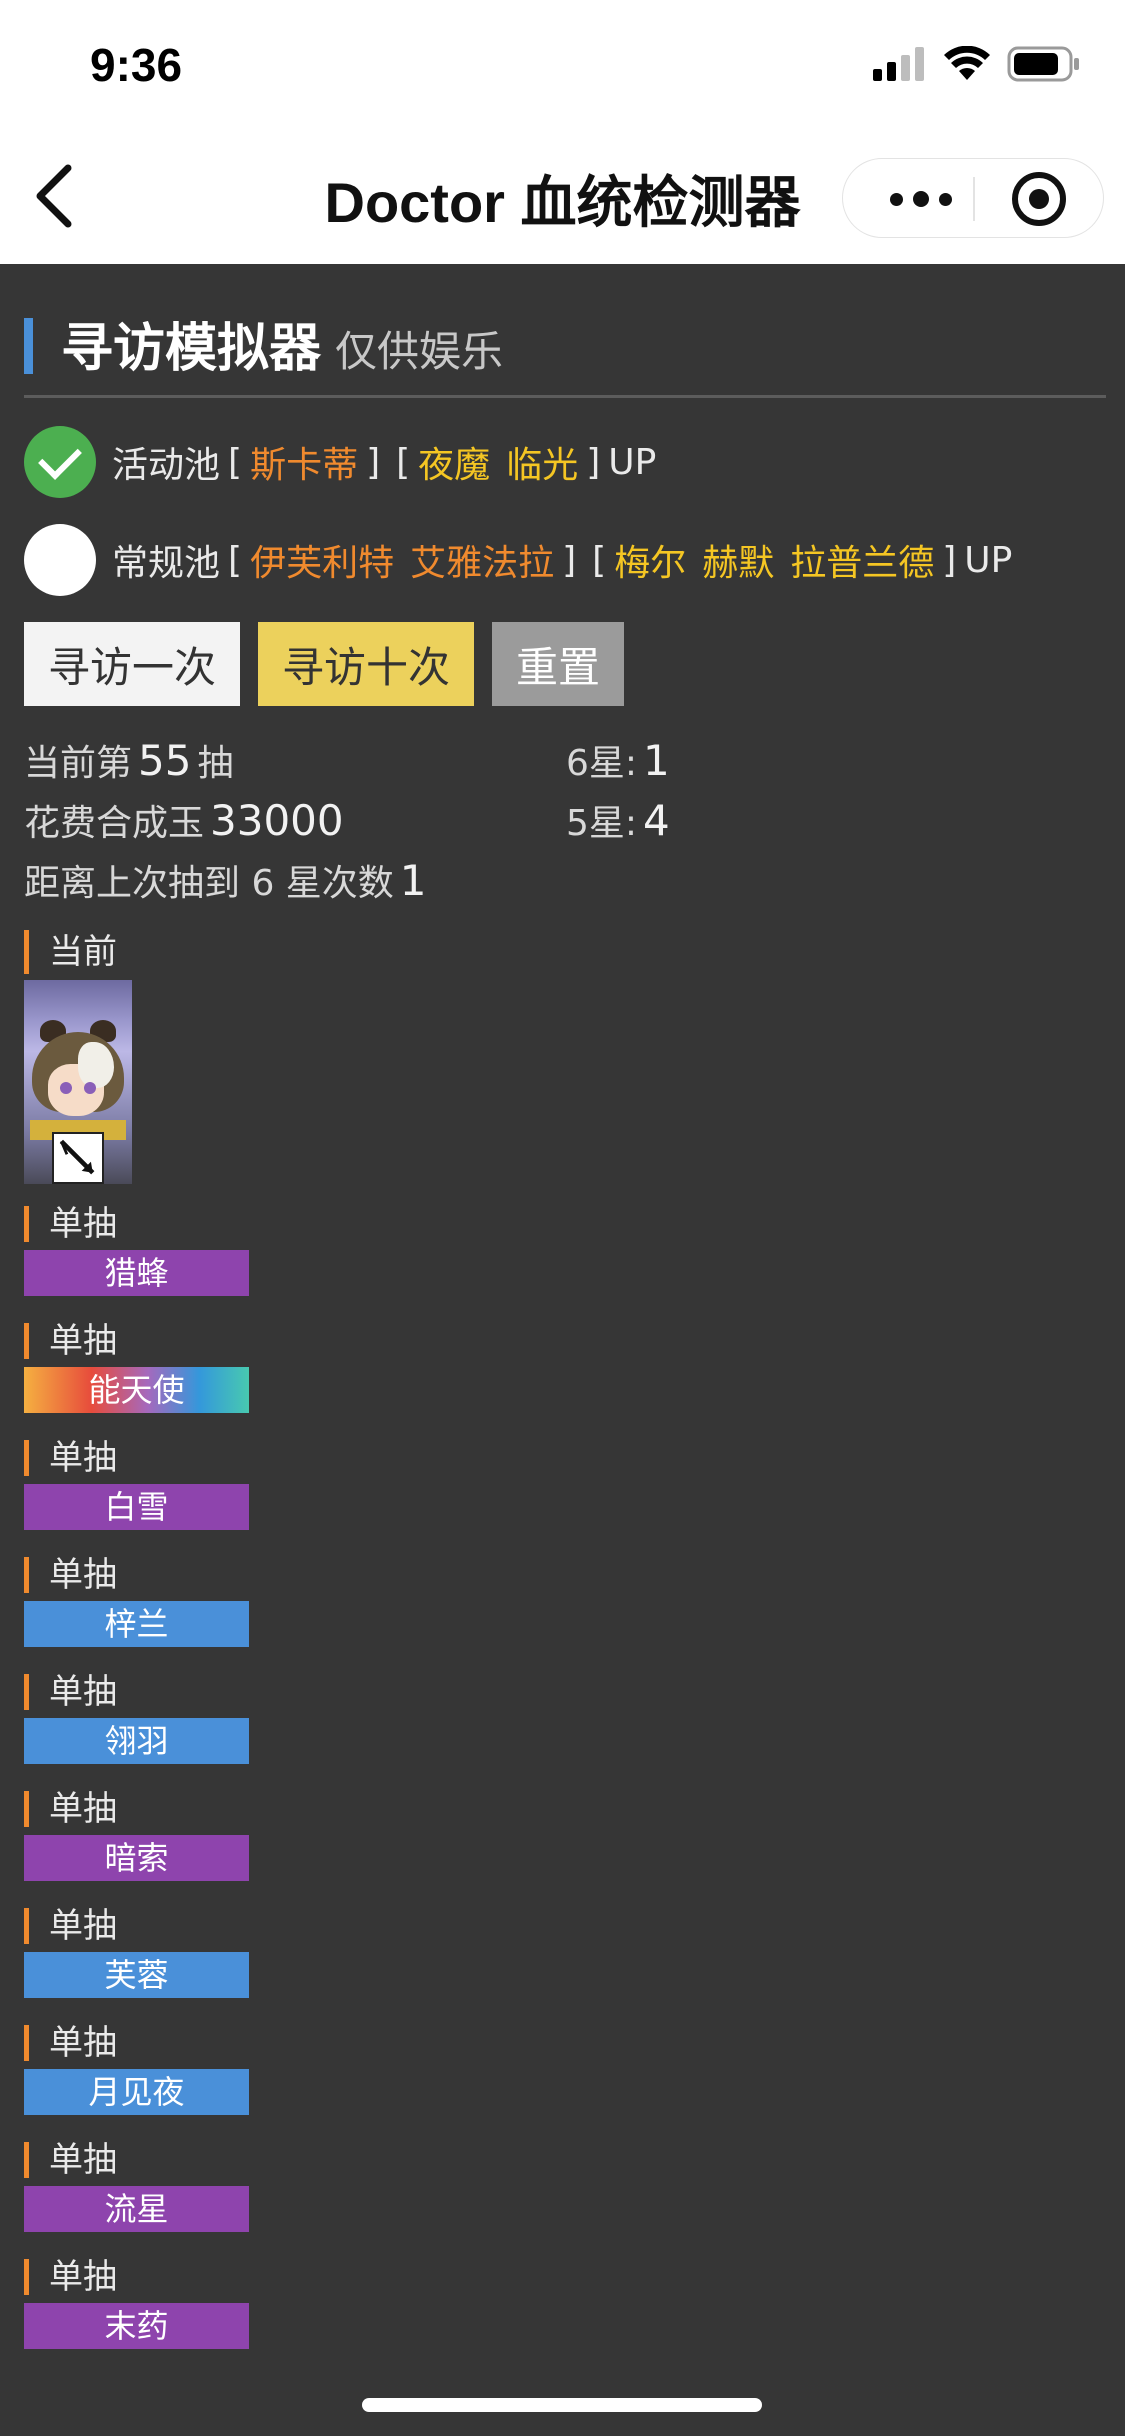 The width and height of the screenshot is (1125, 2436). What do you see at coordinates (78, 1158) in the screenshot?
I see `class-badge-icon` at bounding box center [78, 1158].